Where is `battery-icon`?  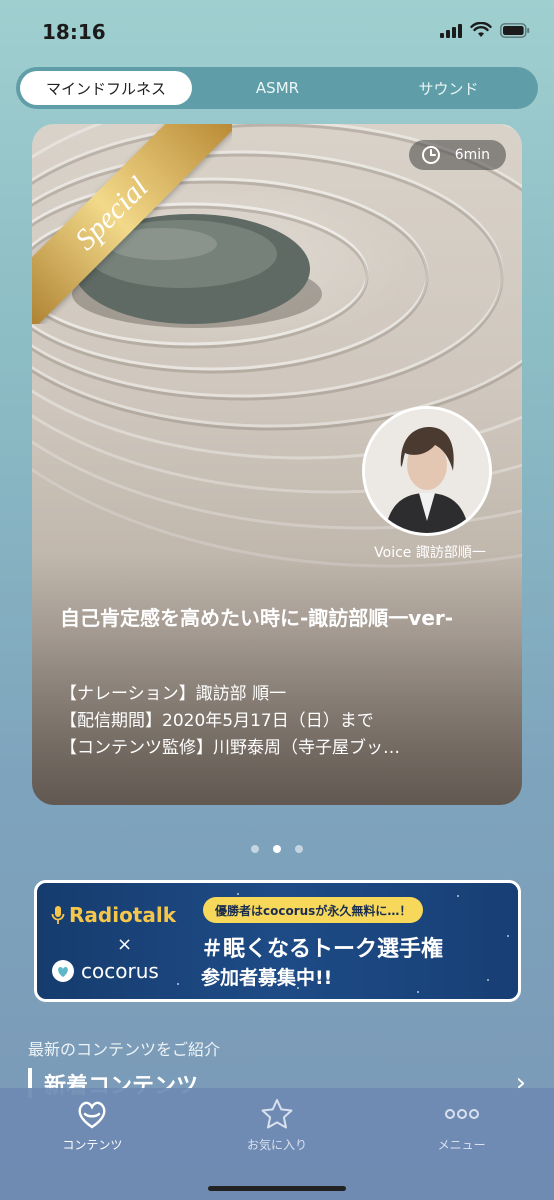
battery-icon is located at coordinates (515, 30).